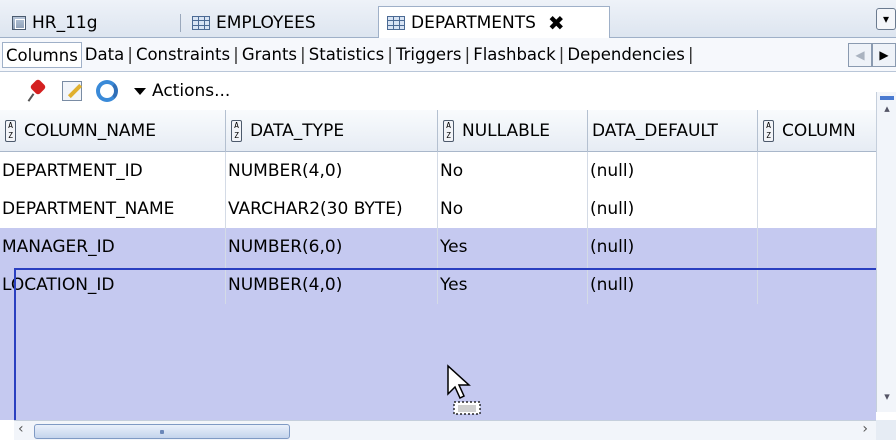  I want to click on header-nullable: A Z NULLABLE, so click(513, 131).